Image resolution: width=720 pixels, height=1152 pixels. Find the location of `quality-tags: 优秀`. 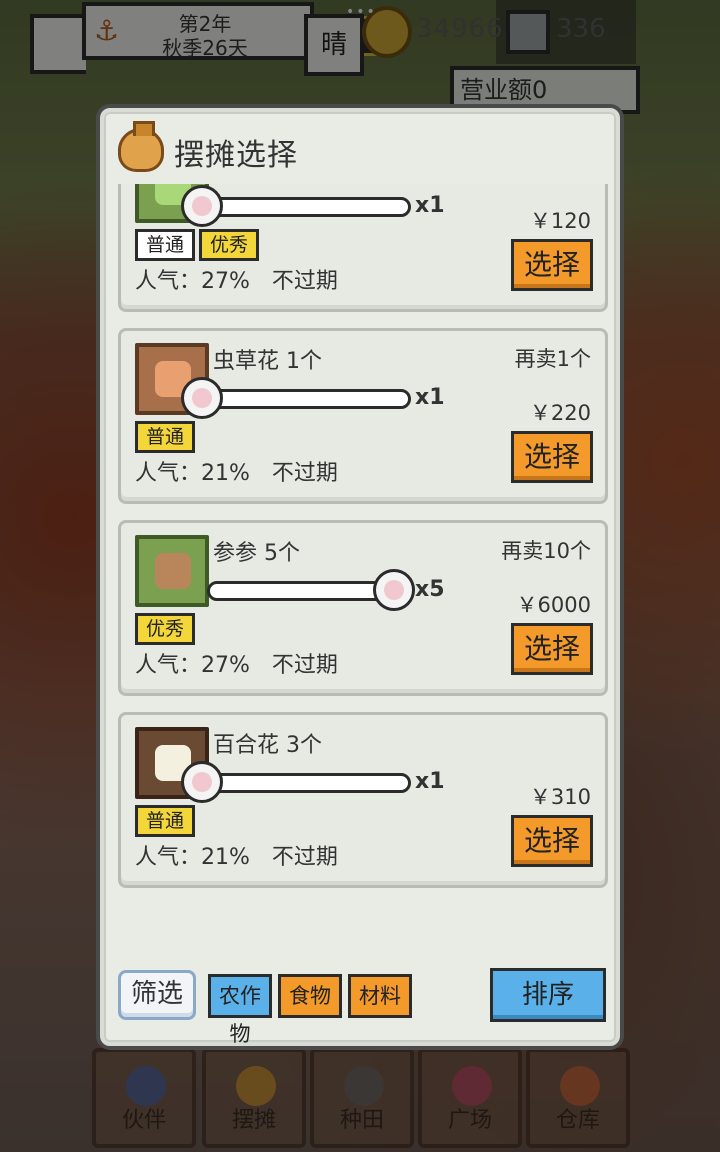

quality-tags: 优秀 is located at coordinates (165, 629).